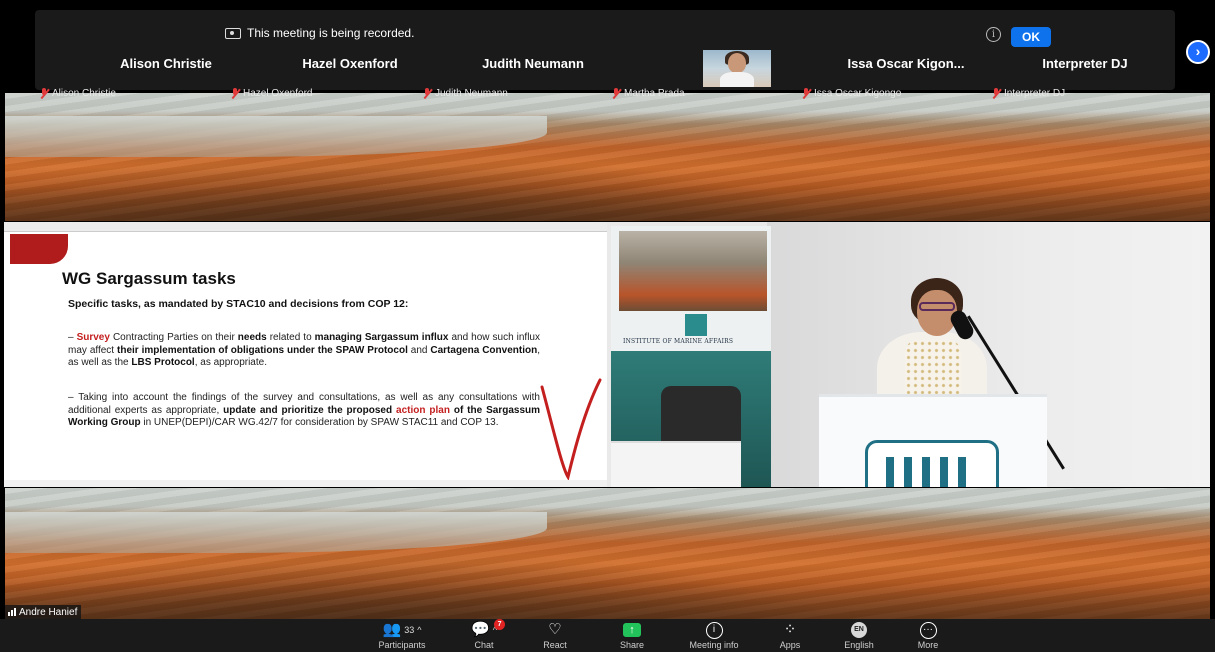 The height and width of the screenshot is (652, 1215). I want to click on participant-label: Issa Oscar Kigongo, so click(851, 93).